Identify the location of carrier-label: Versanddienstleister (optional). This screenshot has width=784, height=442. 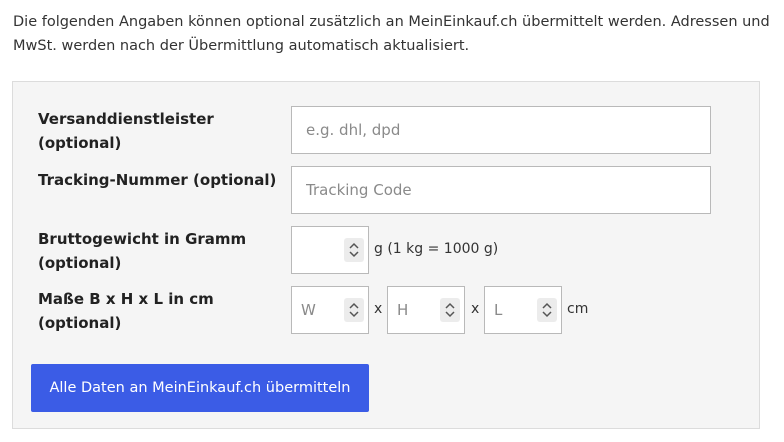
(126, 131).